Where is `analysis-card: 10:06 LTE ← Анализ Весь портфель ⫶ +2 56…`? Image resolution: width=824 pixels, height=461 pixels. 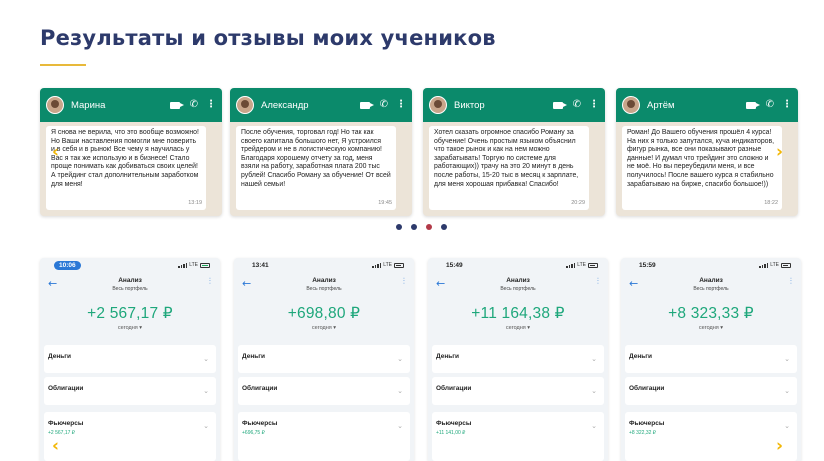
analysis-card: 10:06 LTE ← Анализ Весь портфель ⫶ +2 56… is located at coordinates (130, 359).